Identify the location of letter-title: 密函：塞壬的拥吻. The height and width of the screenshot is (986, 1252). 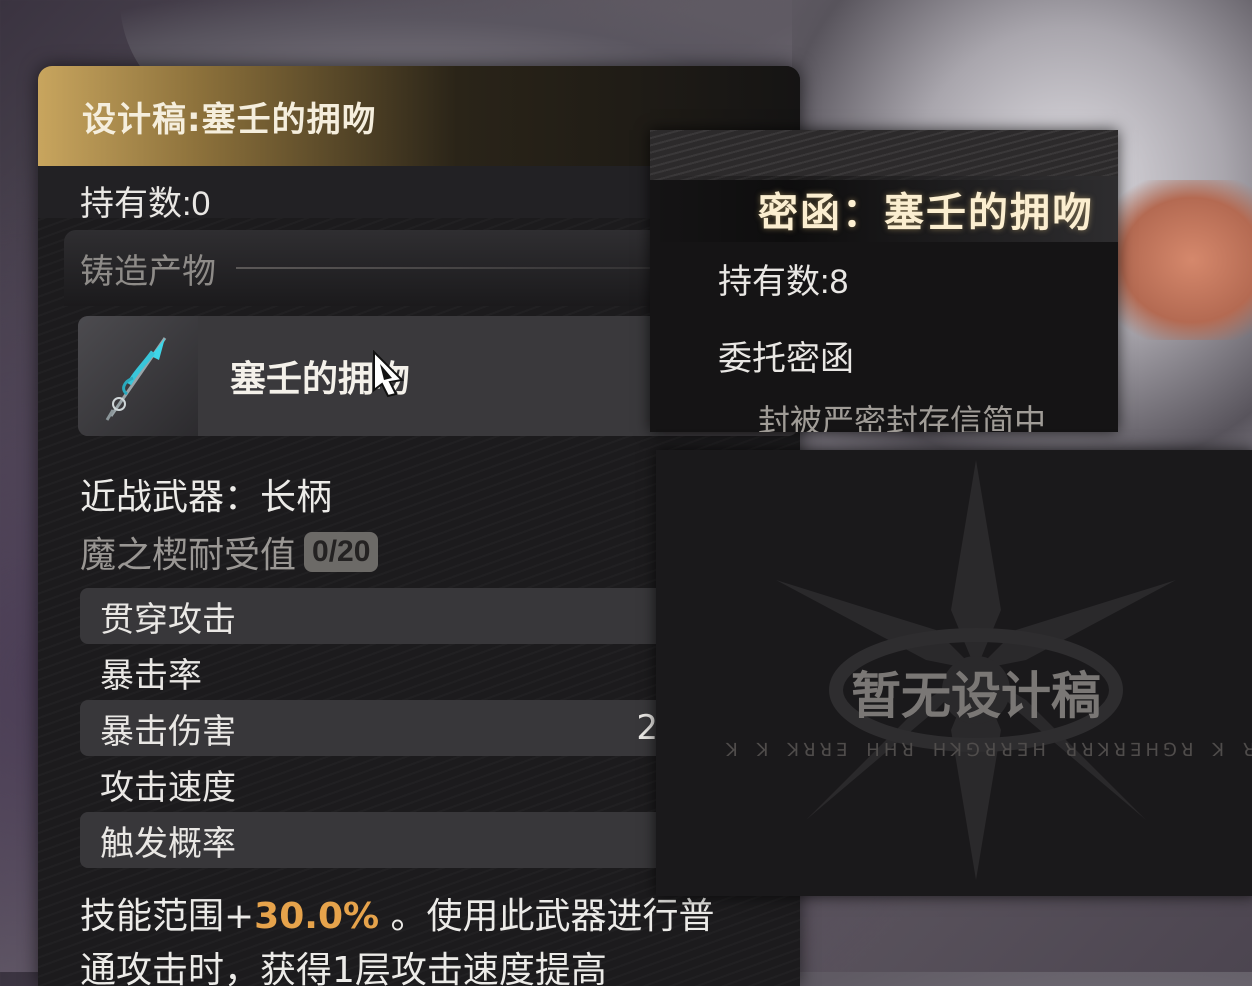
(926, 213).